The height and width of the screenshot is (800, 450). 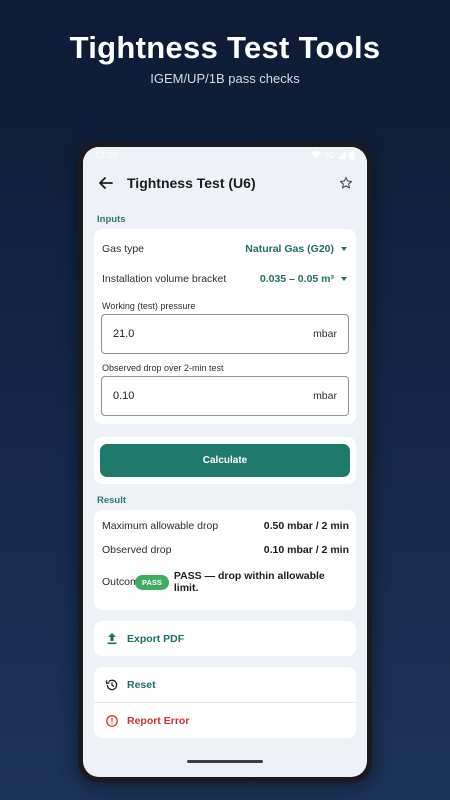 What do you see at coordinates (296, 279) in the screenshot?
I see `volume-value: 0.035 – 0.05 m³` at bounding box center [296, 279].